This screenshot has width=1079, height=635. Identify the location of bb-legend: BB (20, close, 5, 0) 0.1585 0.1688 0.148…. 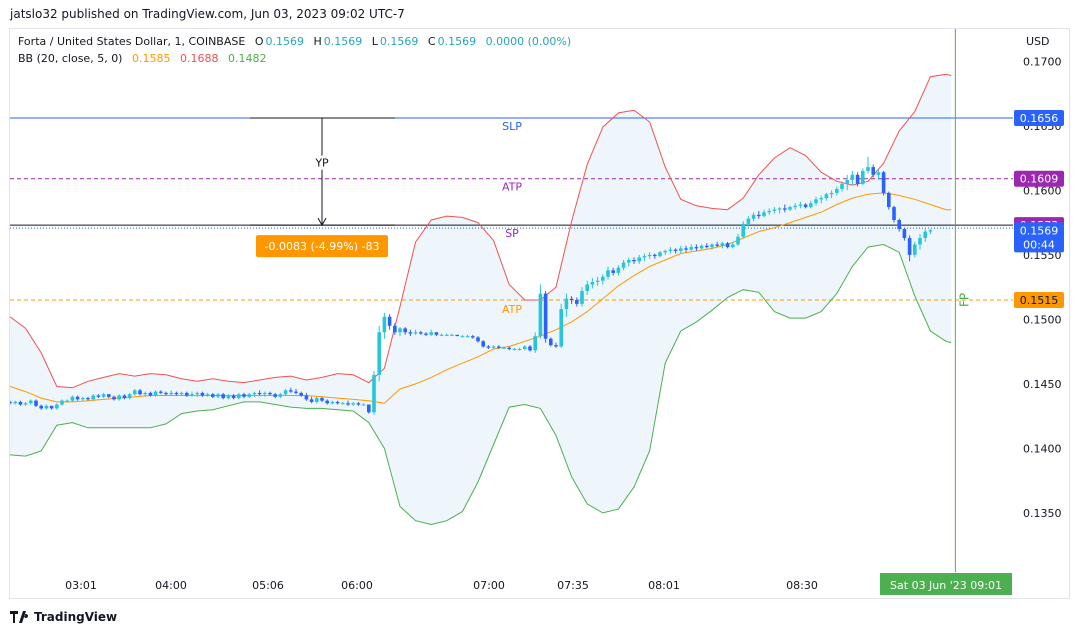
(143, 58).